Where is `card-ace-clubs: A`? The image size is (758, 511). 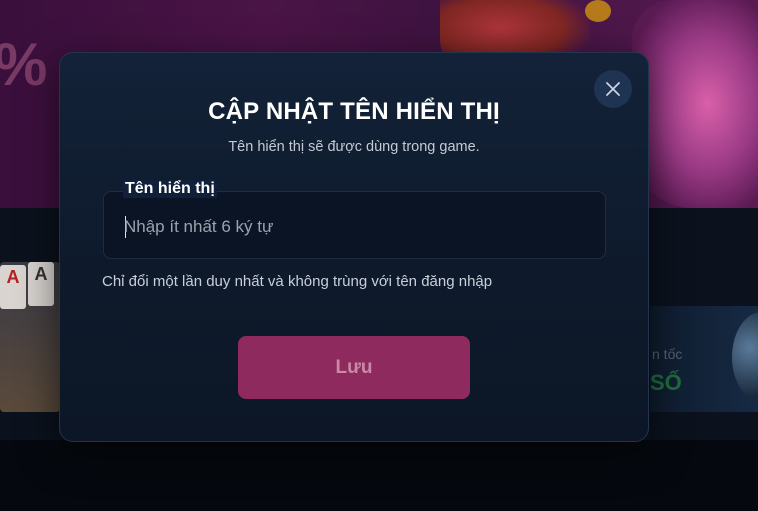 card-ace-clubs: A is located at coordinates (41, 284).